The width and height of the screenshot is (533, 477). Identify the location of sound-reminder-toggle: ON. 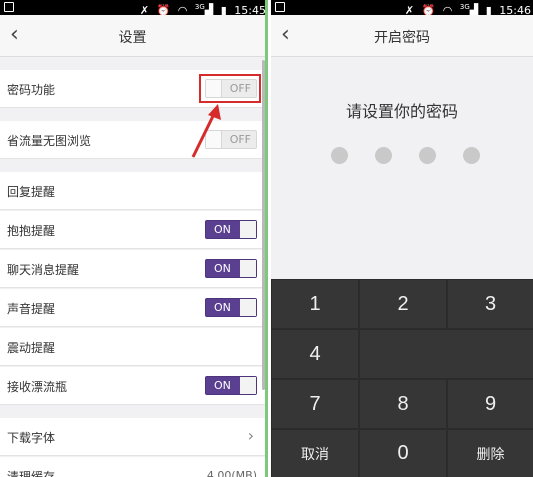
(231, 307).